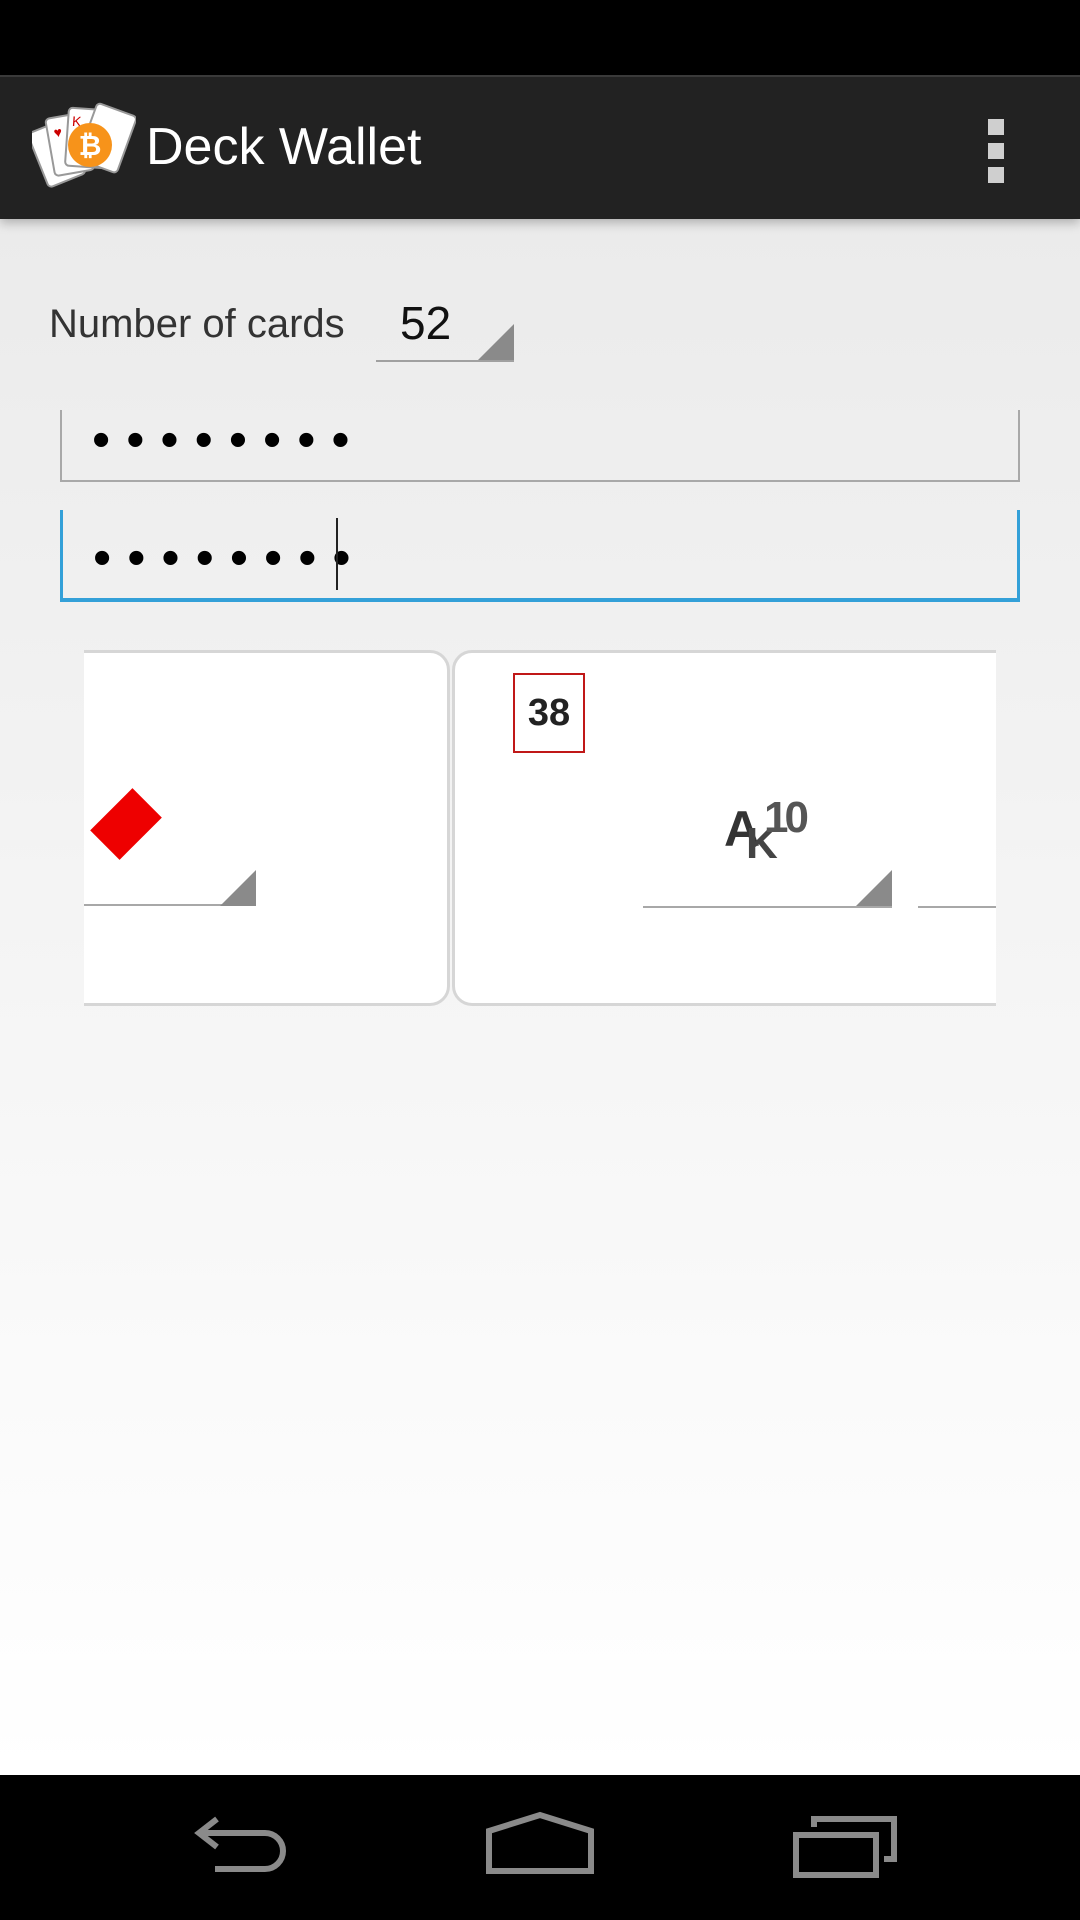  Describe the element at coordinates (230, 558) in the screenshot. I see `confirm-password-mask: ••••••••` at that location.